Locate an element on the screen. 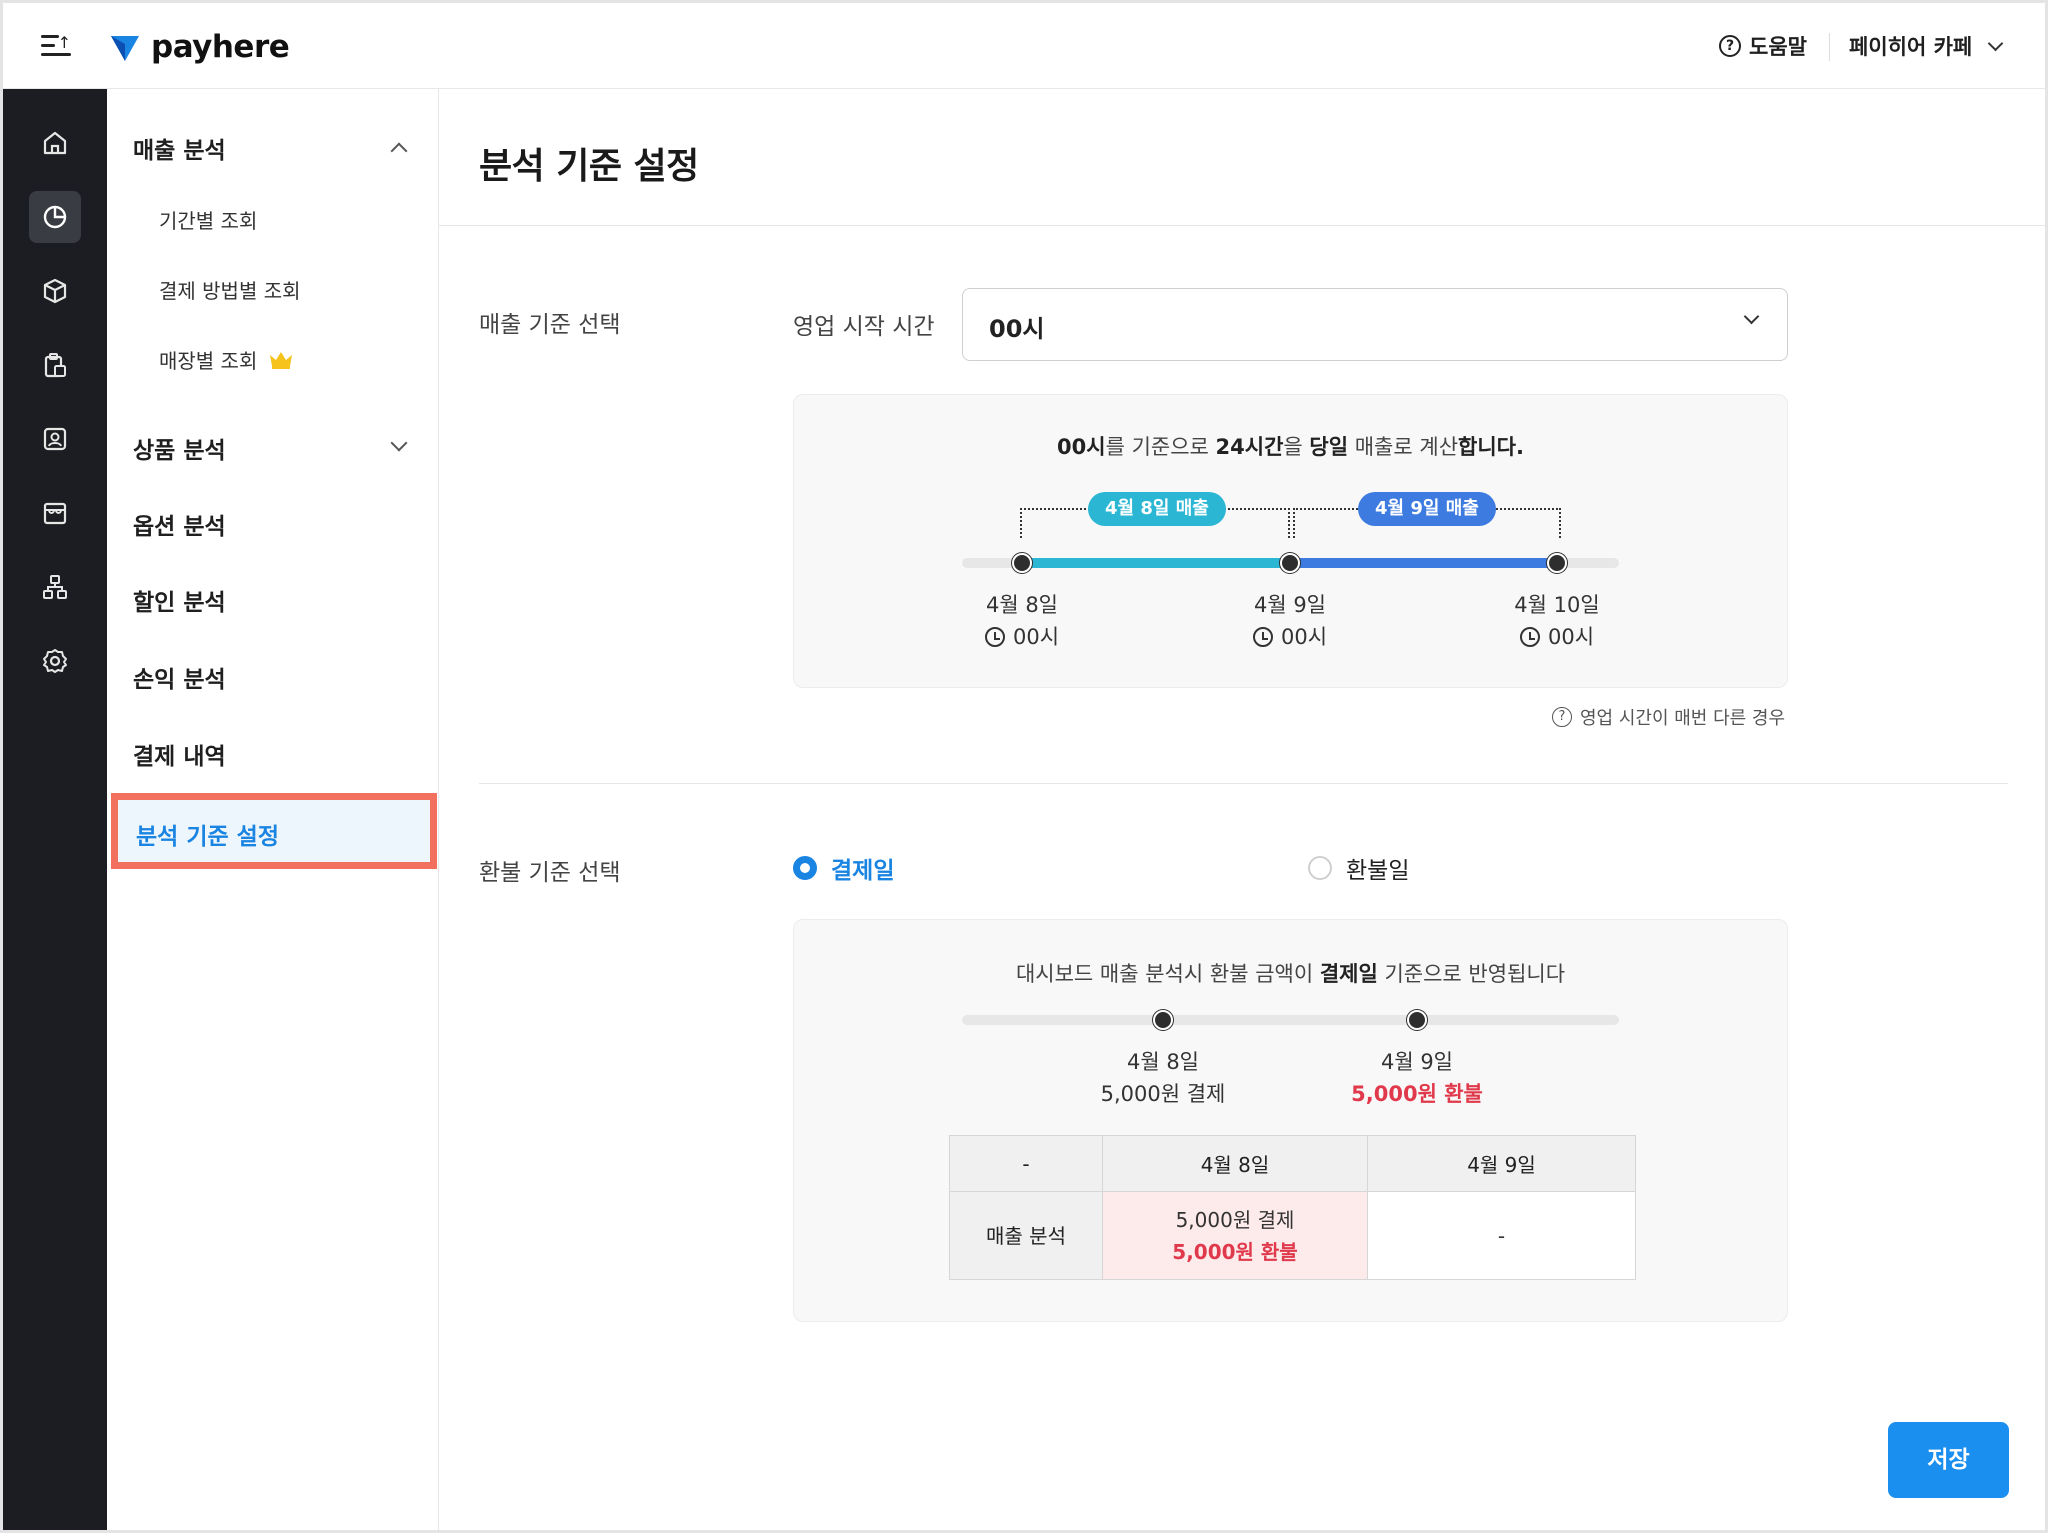 Image resolution: width=2048 pixels, height=1533 pixels. timeline-label: 4월 9일 5,000원 환불 is located at coordinates (1417, 1078).